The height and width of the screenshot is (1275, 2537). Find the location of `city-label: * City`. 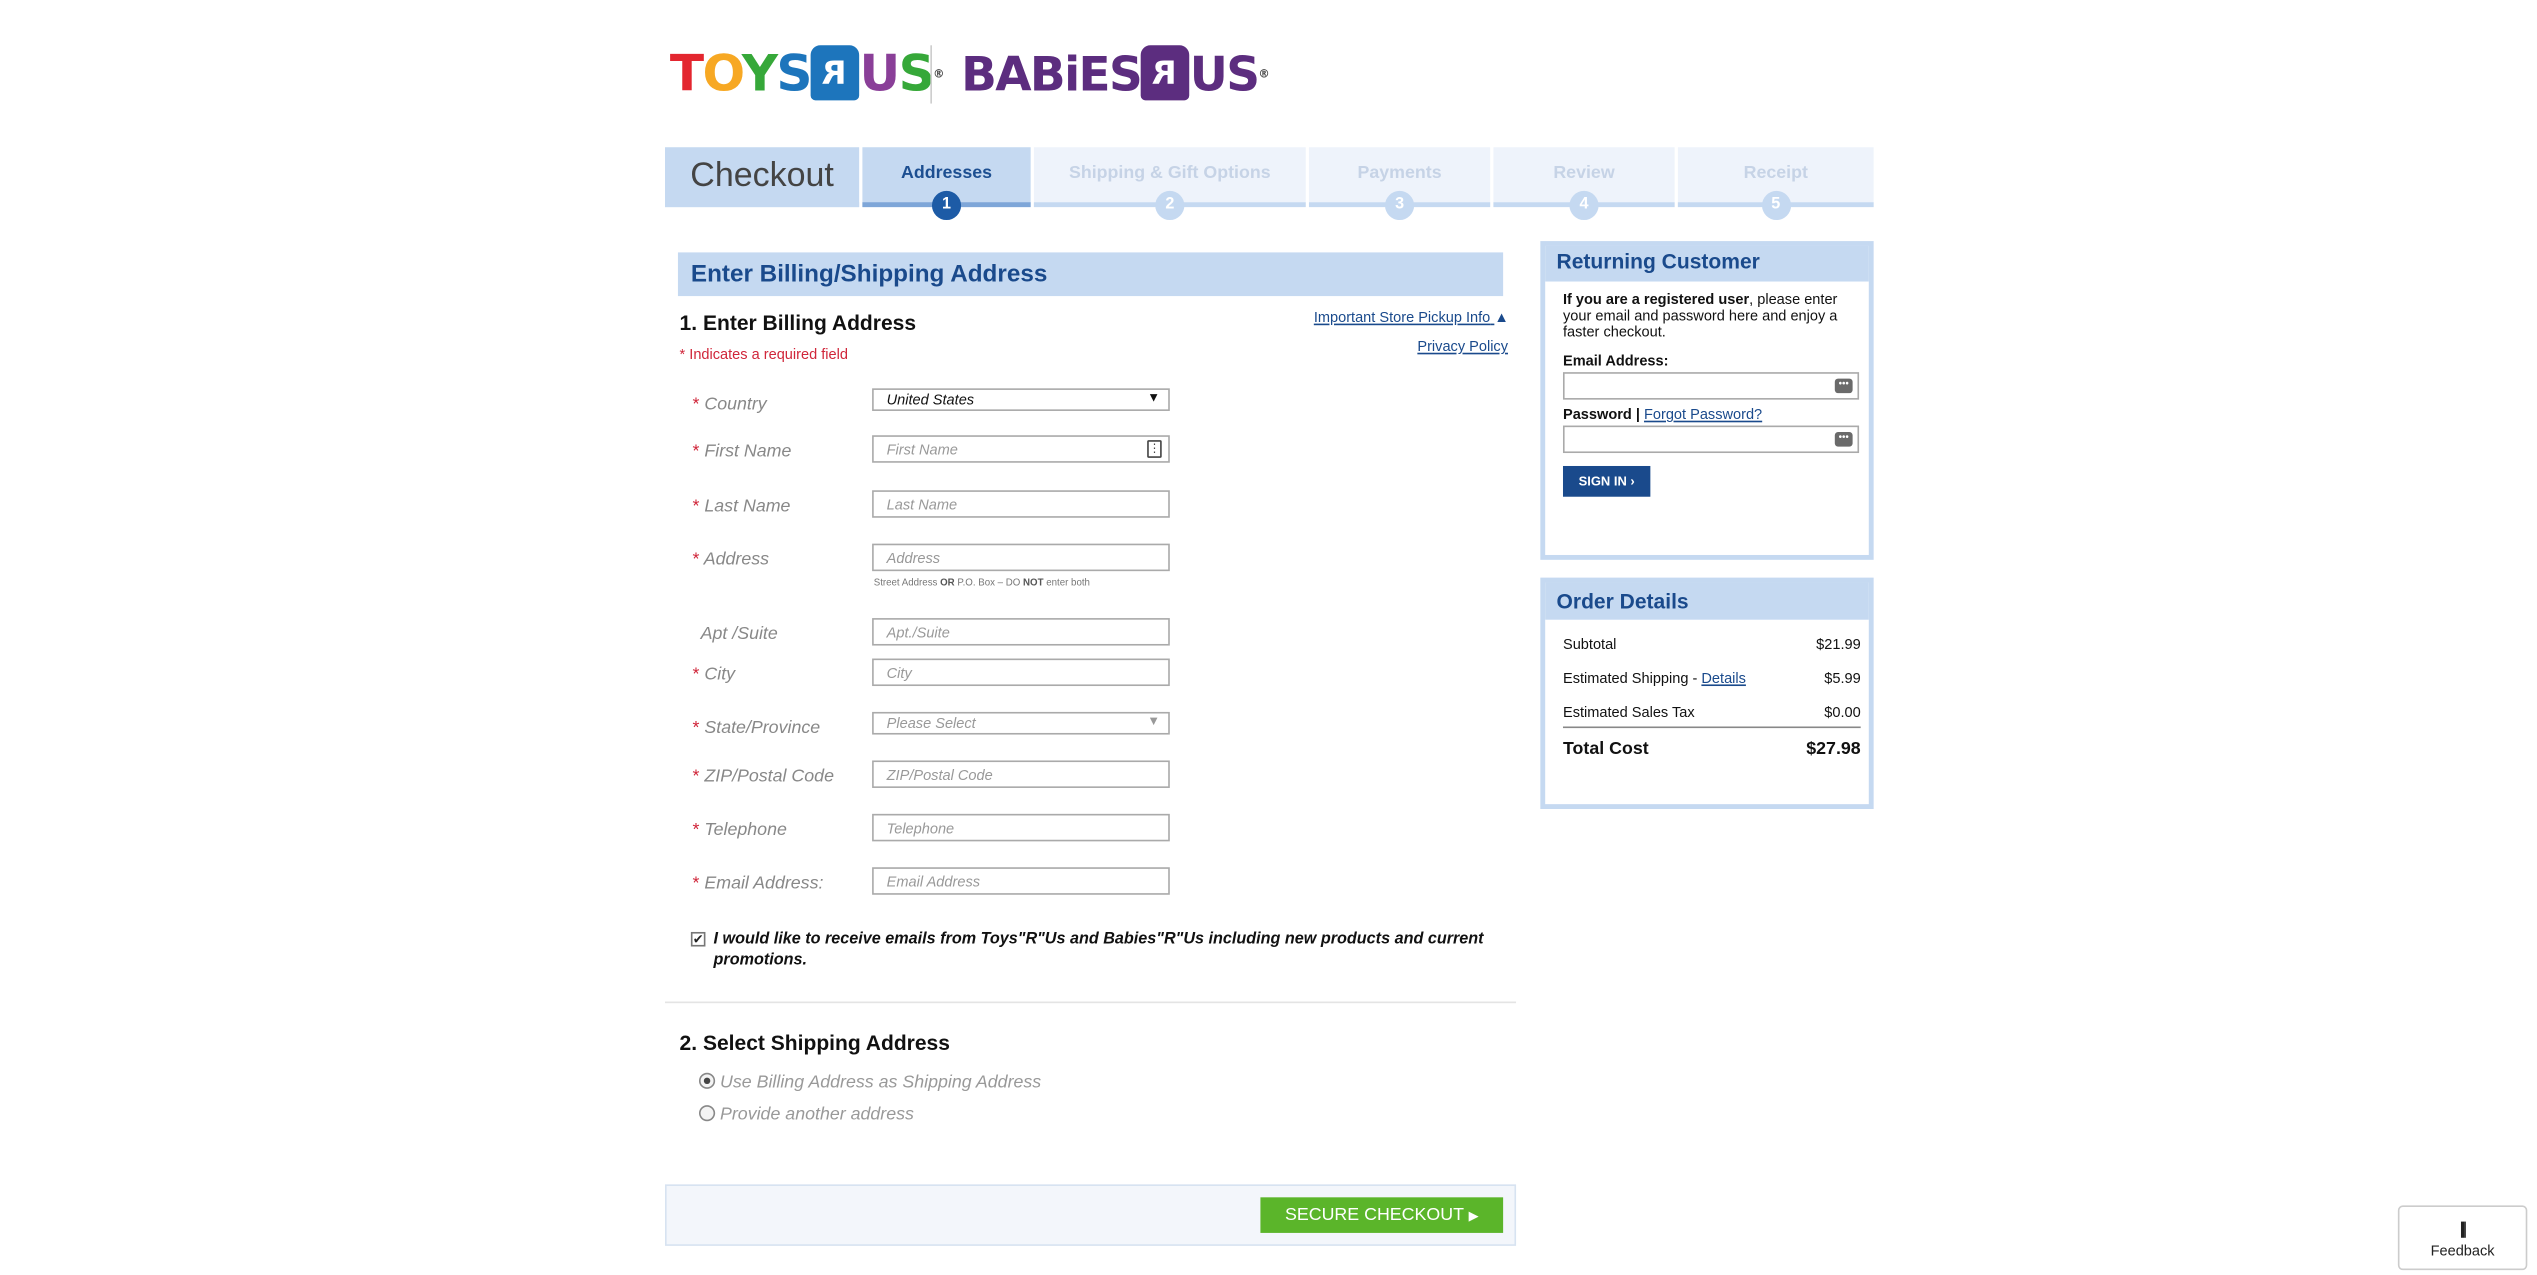

city-label: * City is located at coordinates (714, 674).